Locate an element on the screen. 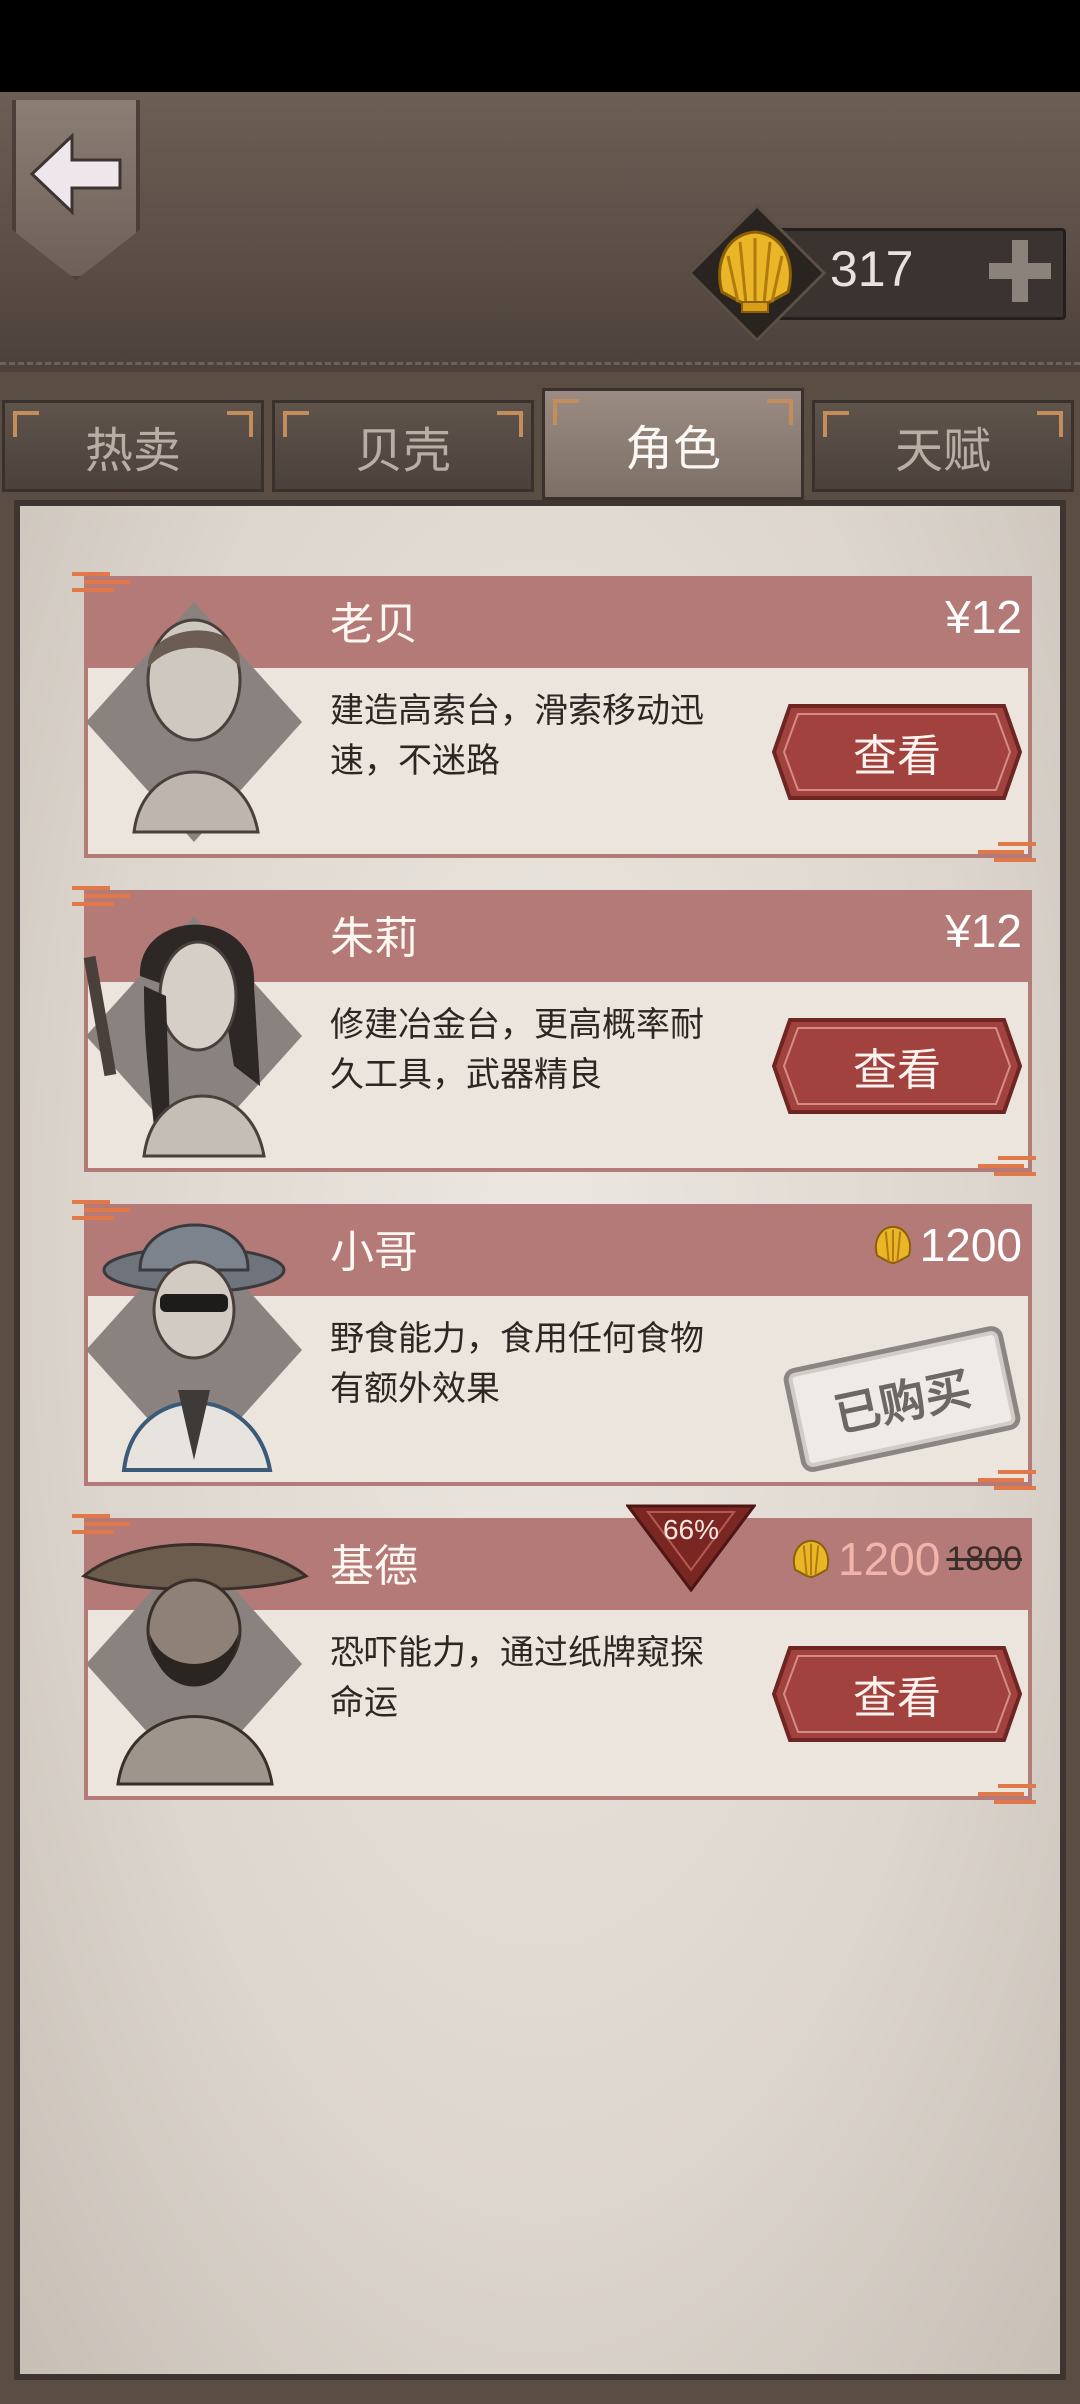 The height and width of the screenshot is (2404, 1080). shell-balance: 317 is located at coordinates (876, 273).